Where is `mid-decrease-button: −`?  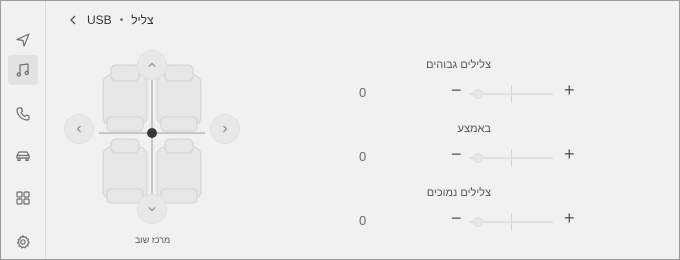 mid-decrease-button: − is located at coordinates (456, 154).